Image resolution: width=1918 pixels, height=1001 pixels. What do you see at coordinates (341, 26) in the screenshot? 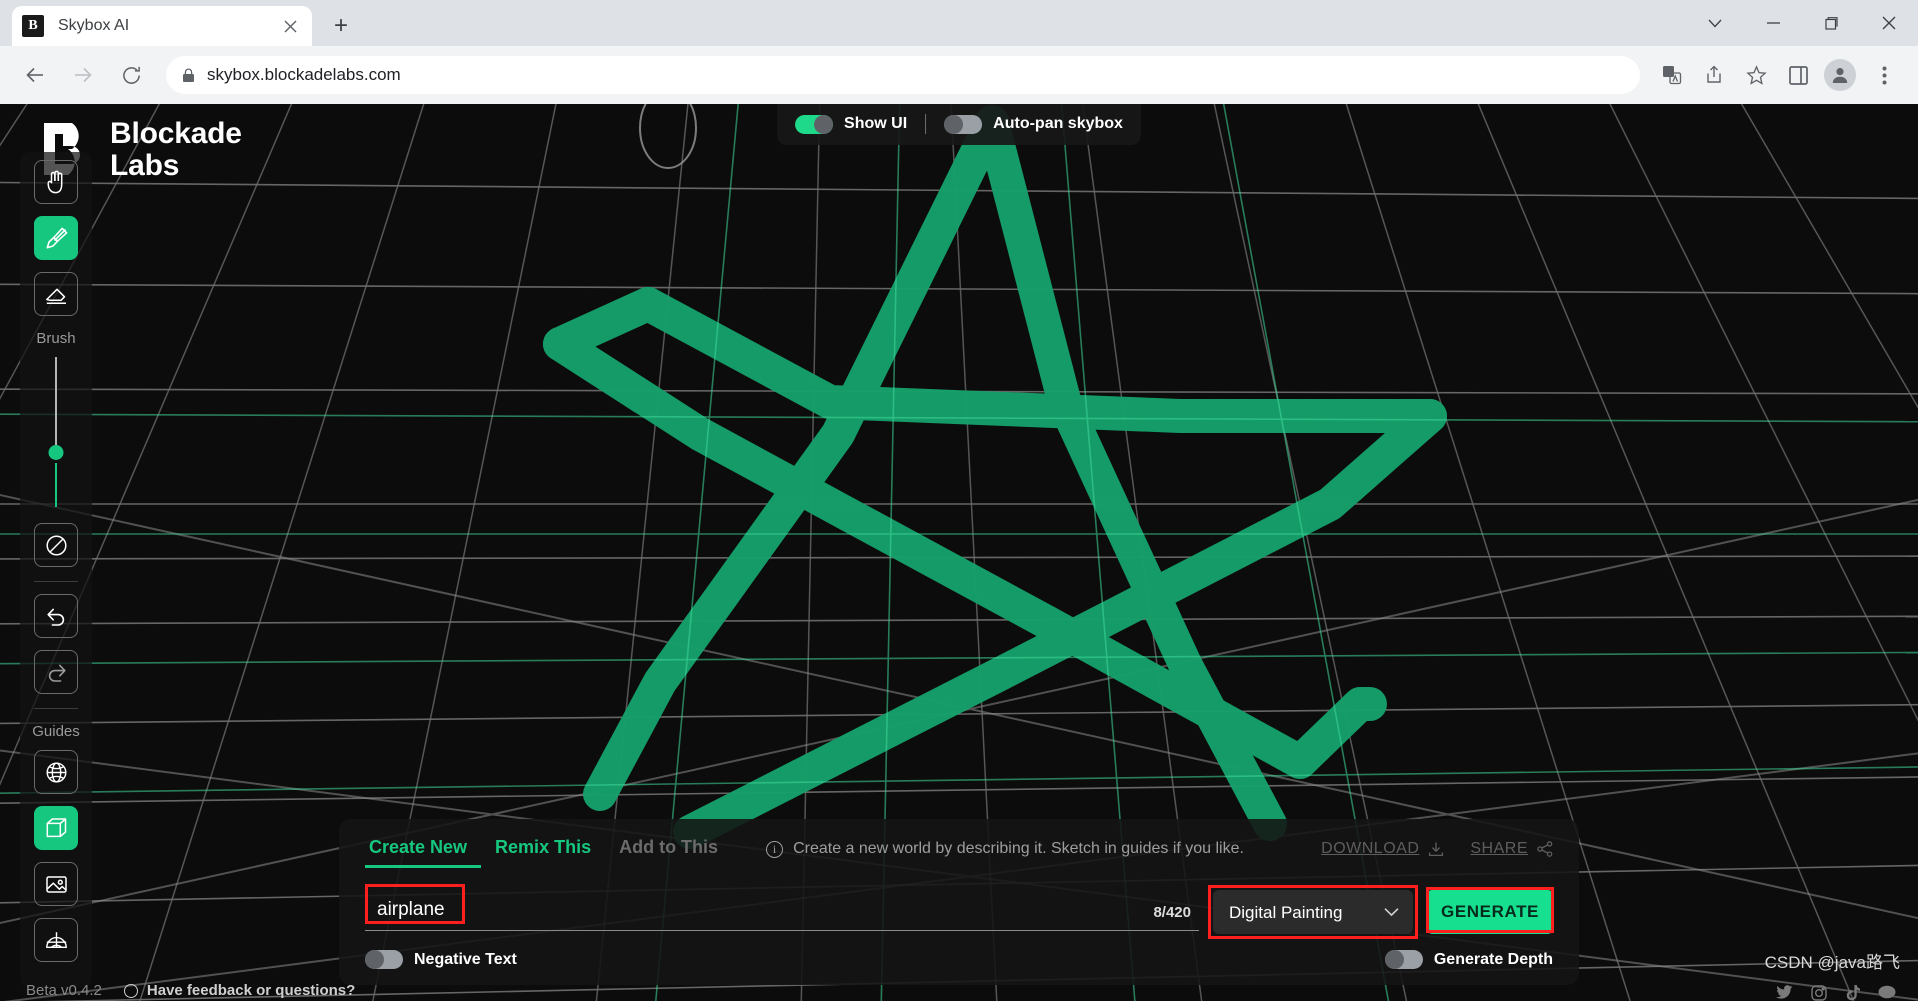
I see `new-tab-button: +` at bounding box center [341, 26].